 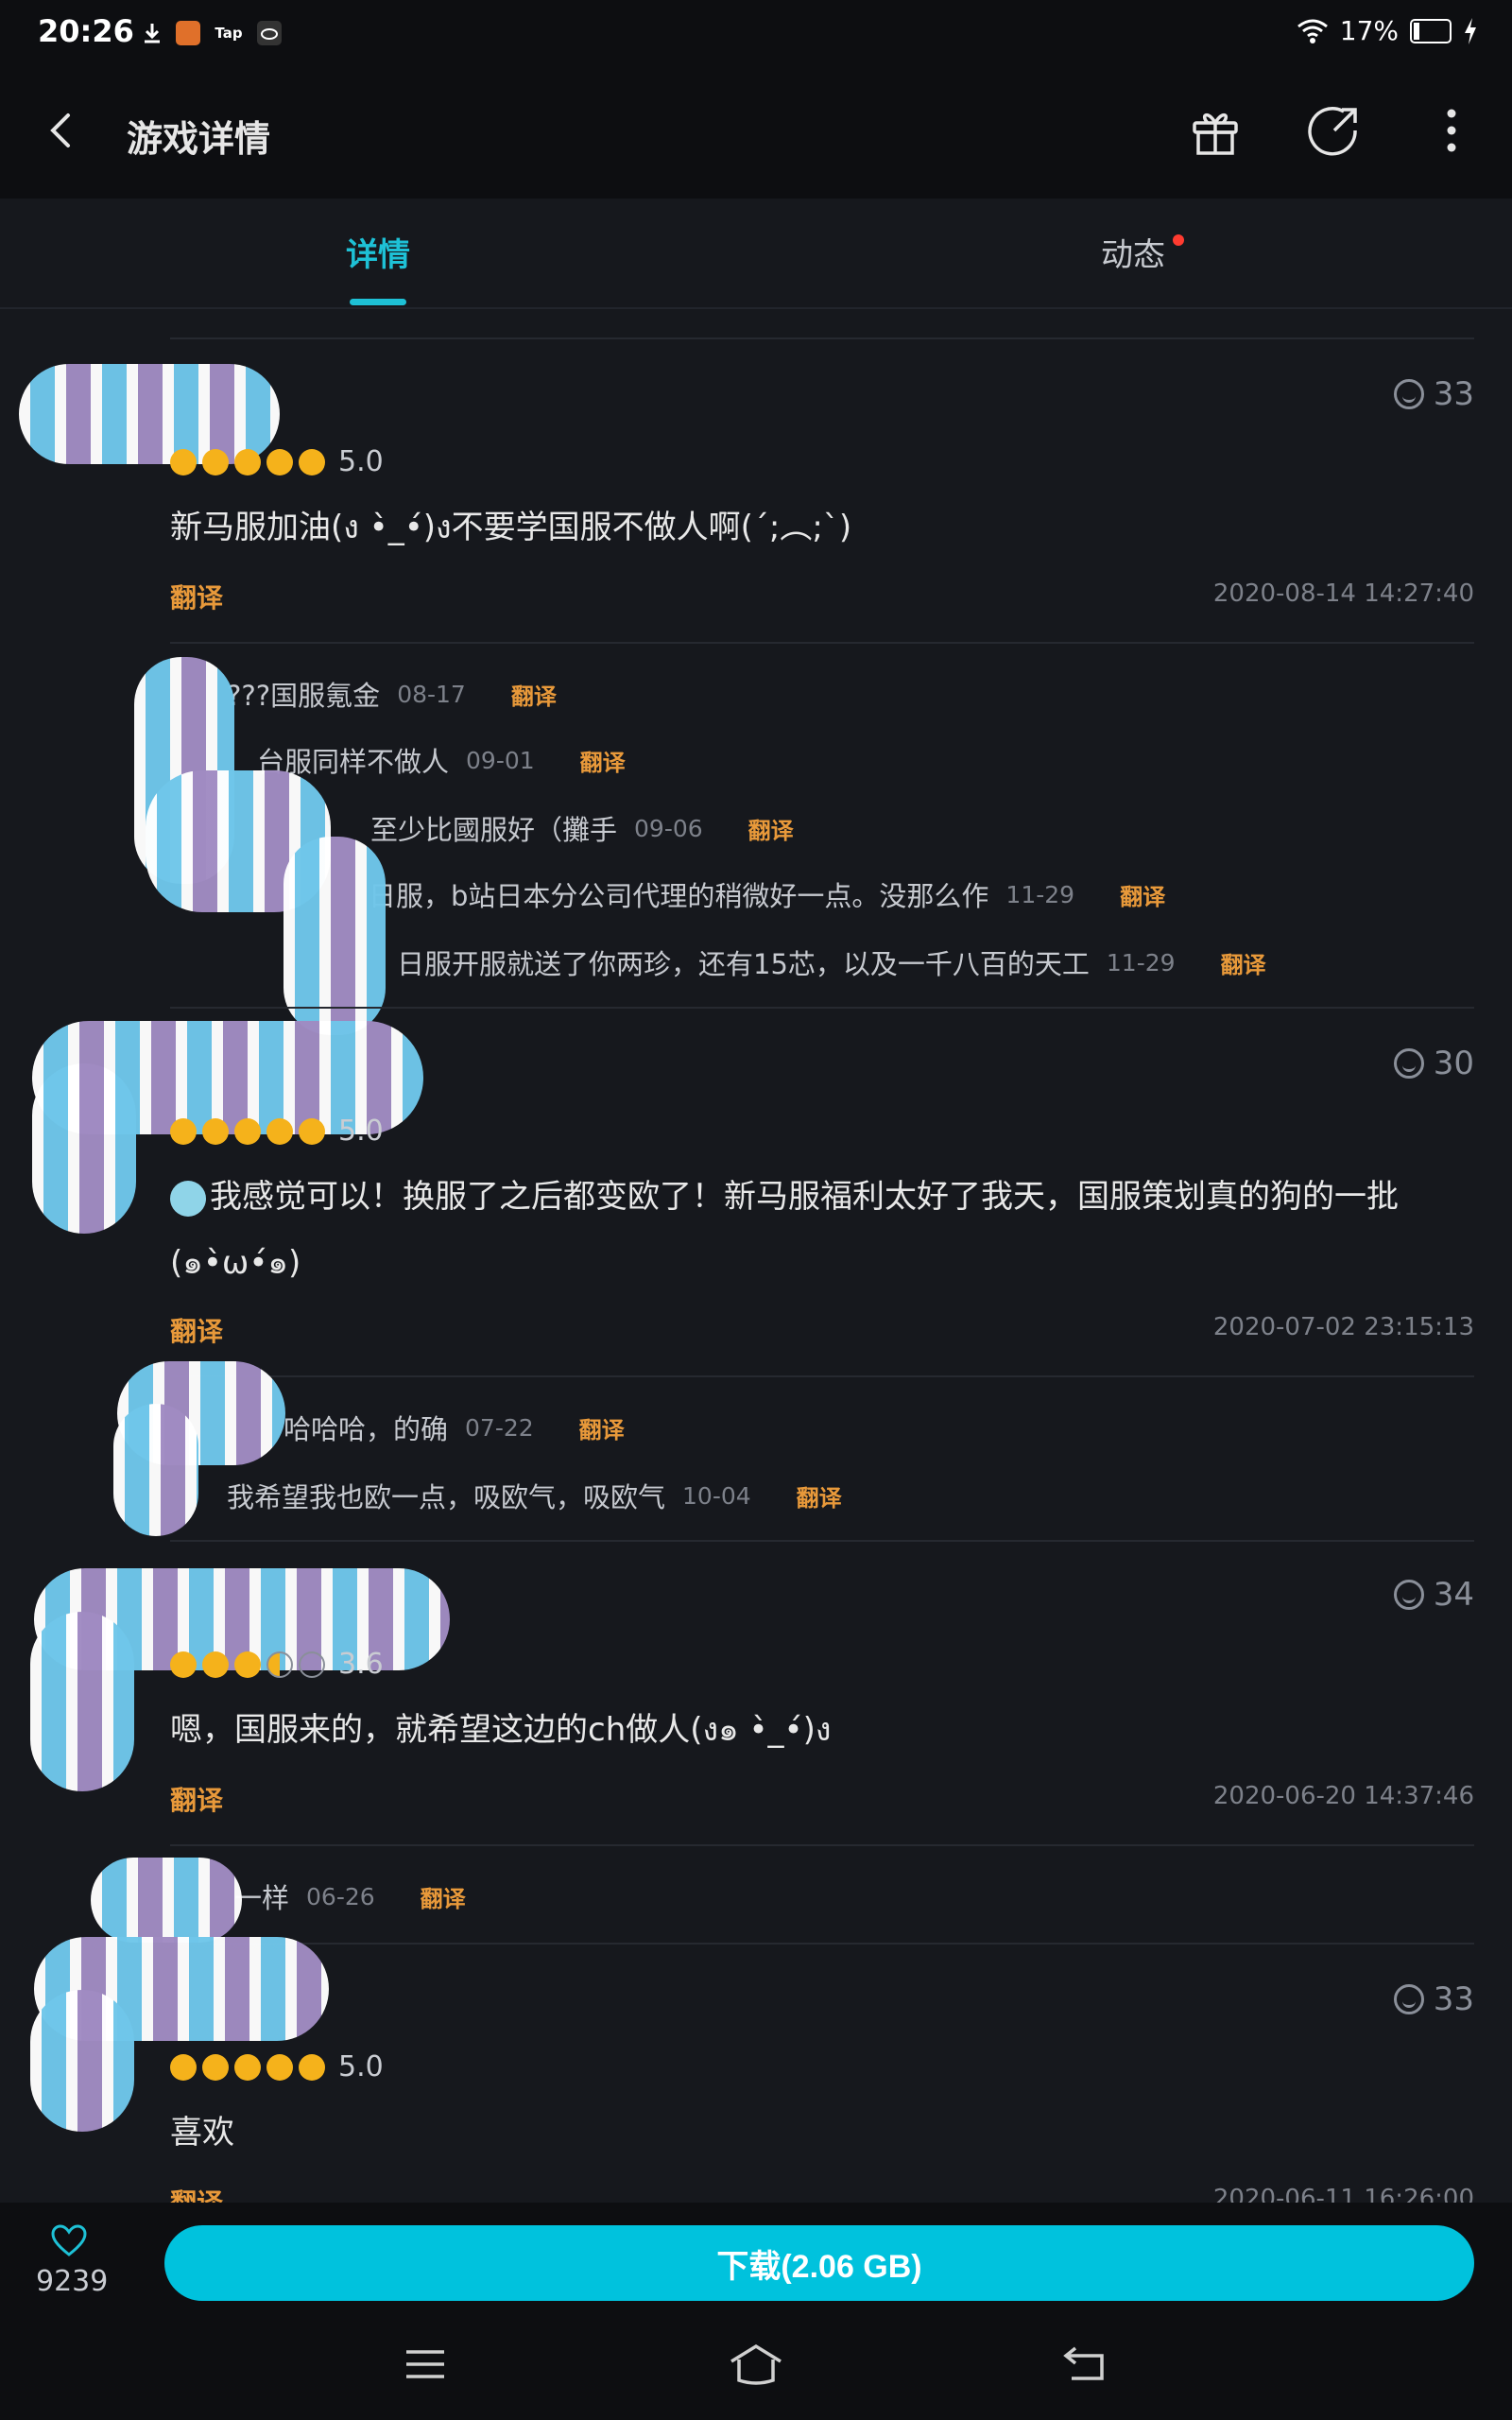 What do you see at coordinates (1453, 1595) in the screenshot?
I see `like-count: 34` at bounding box center [1453, 1595].